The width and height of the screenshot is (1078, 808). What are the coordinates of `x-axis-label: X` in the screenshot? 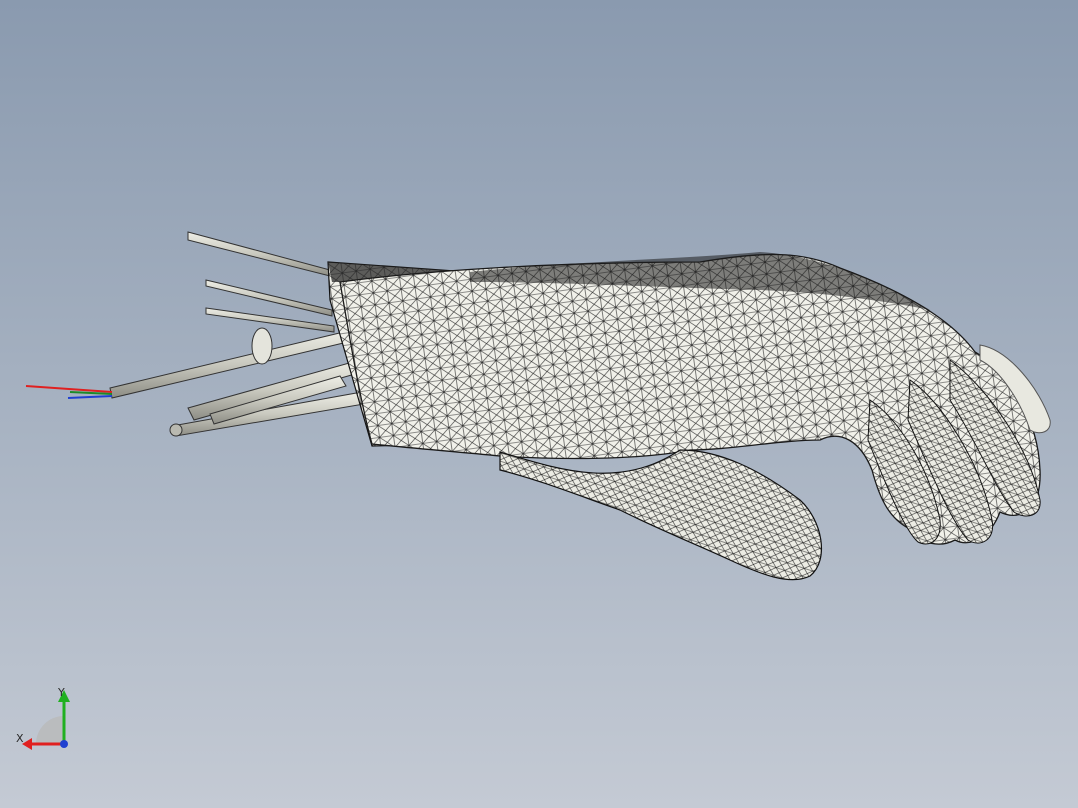 It's located at (20, 738).